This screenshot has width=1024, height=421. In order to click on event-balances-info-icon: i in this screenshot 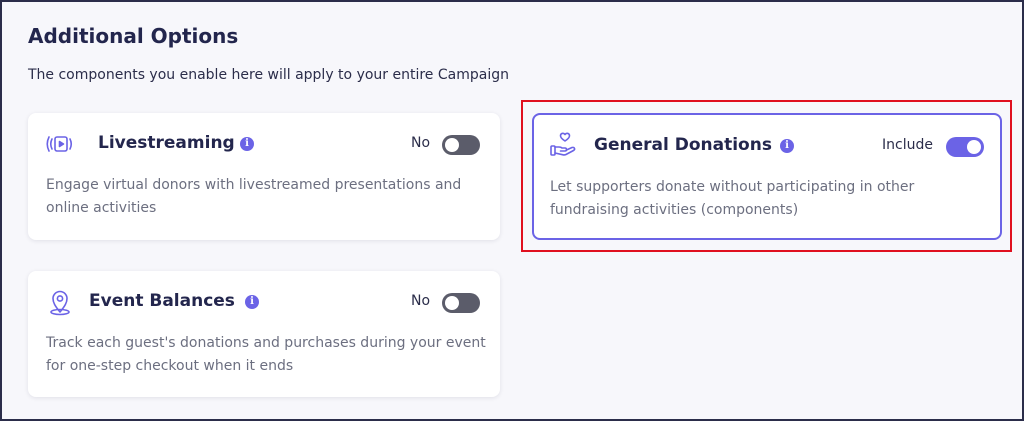, I will do `click(252, 302)`.